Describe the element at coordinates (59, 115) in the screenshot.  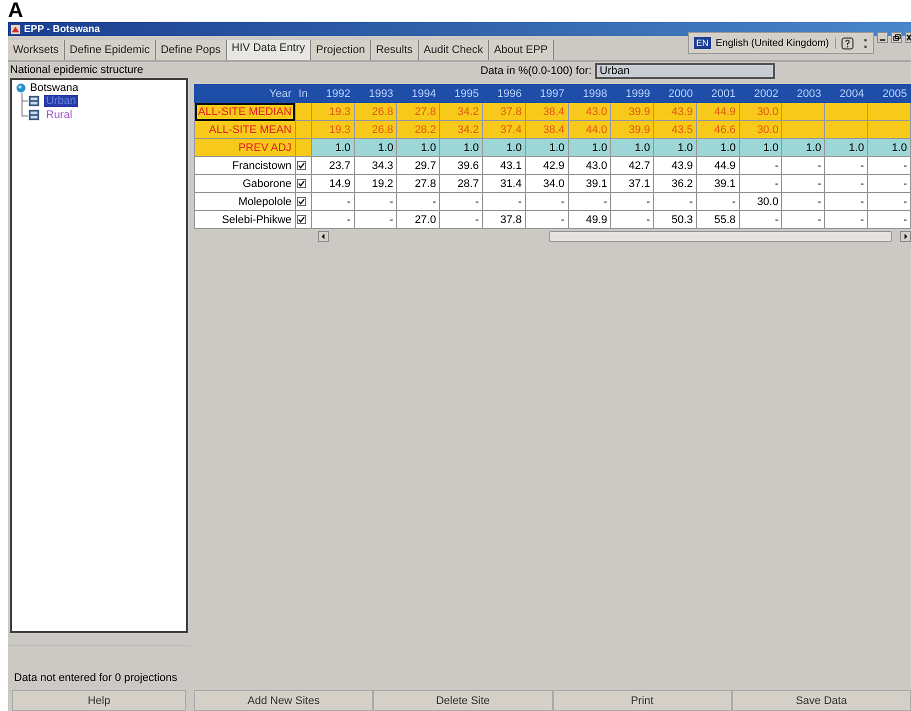
I see `tree-item: Rural` at that location.